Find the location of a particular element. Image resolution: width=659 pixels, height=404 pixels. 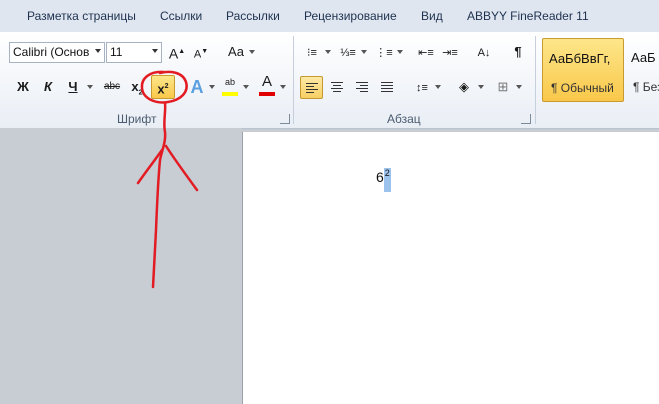

sort-icon: A↓ is located at coordinates (484, 53).